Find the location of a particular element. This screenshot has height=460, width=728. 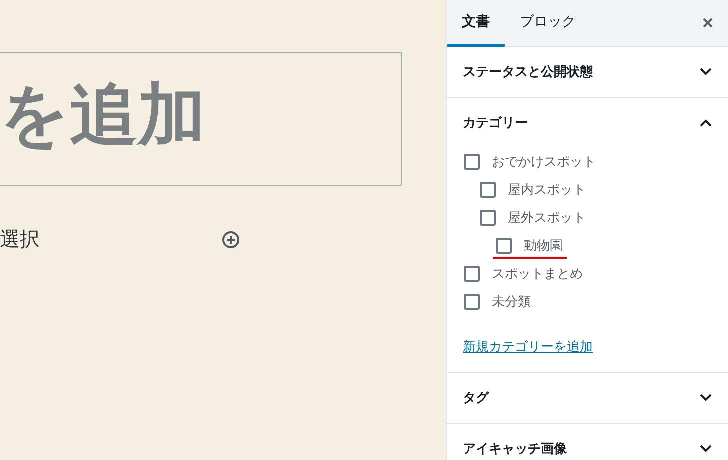

panel-title: カテゴリー is located at coordinates (495, 123).